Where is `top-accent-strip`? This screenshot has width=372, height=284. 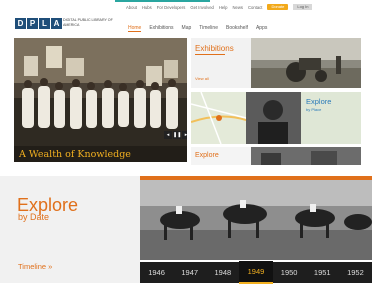 top-accent-strip is located at coordinates (162, 1).